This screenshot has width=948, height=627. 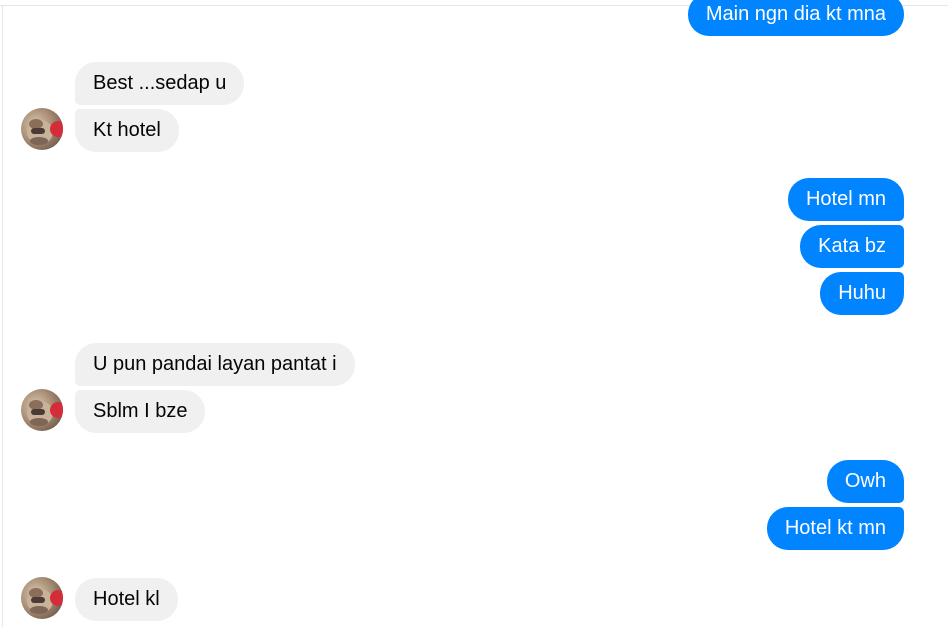 I want to click on message-outgoing: Hotel mn, so click(x=845, y=199).